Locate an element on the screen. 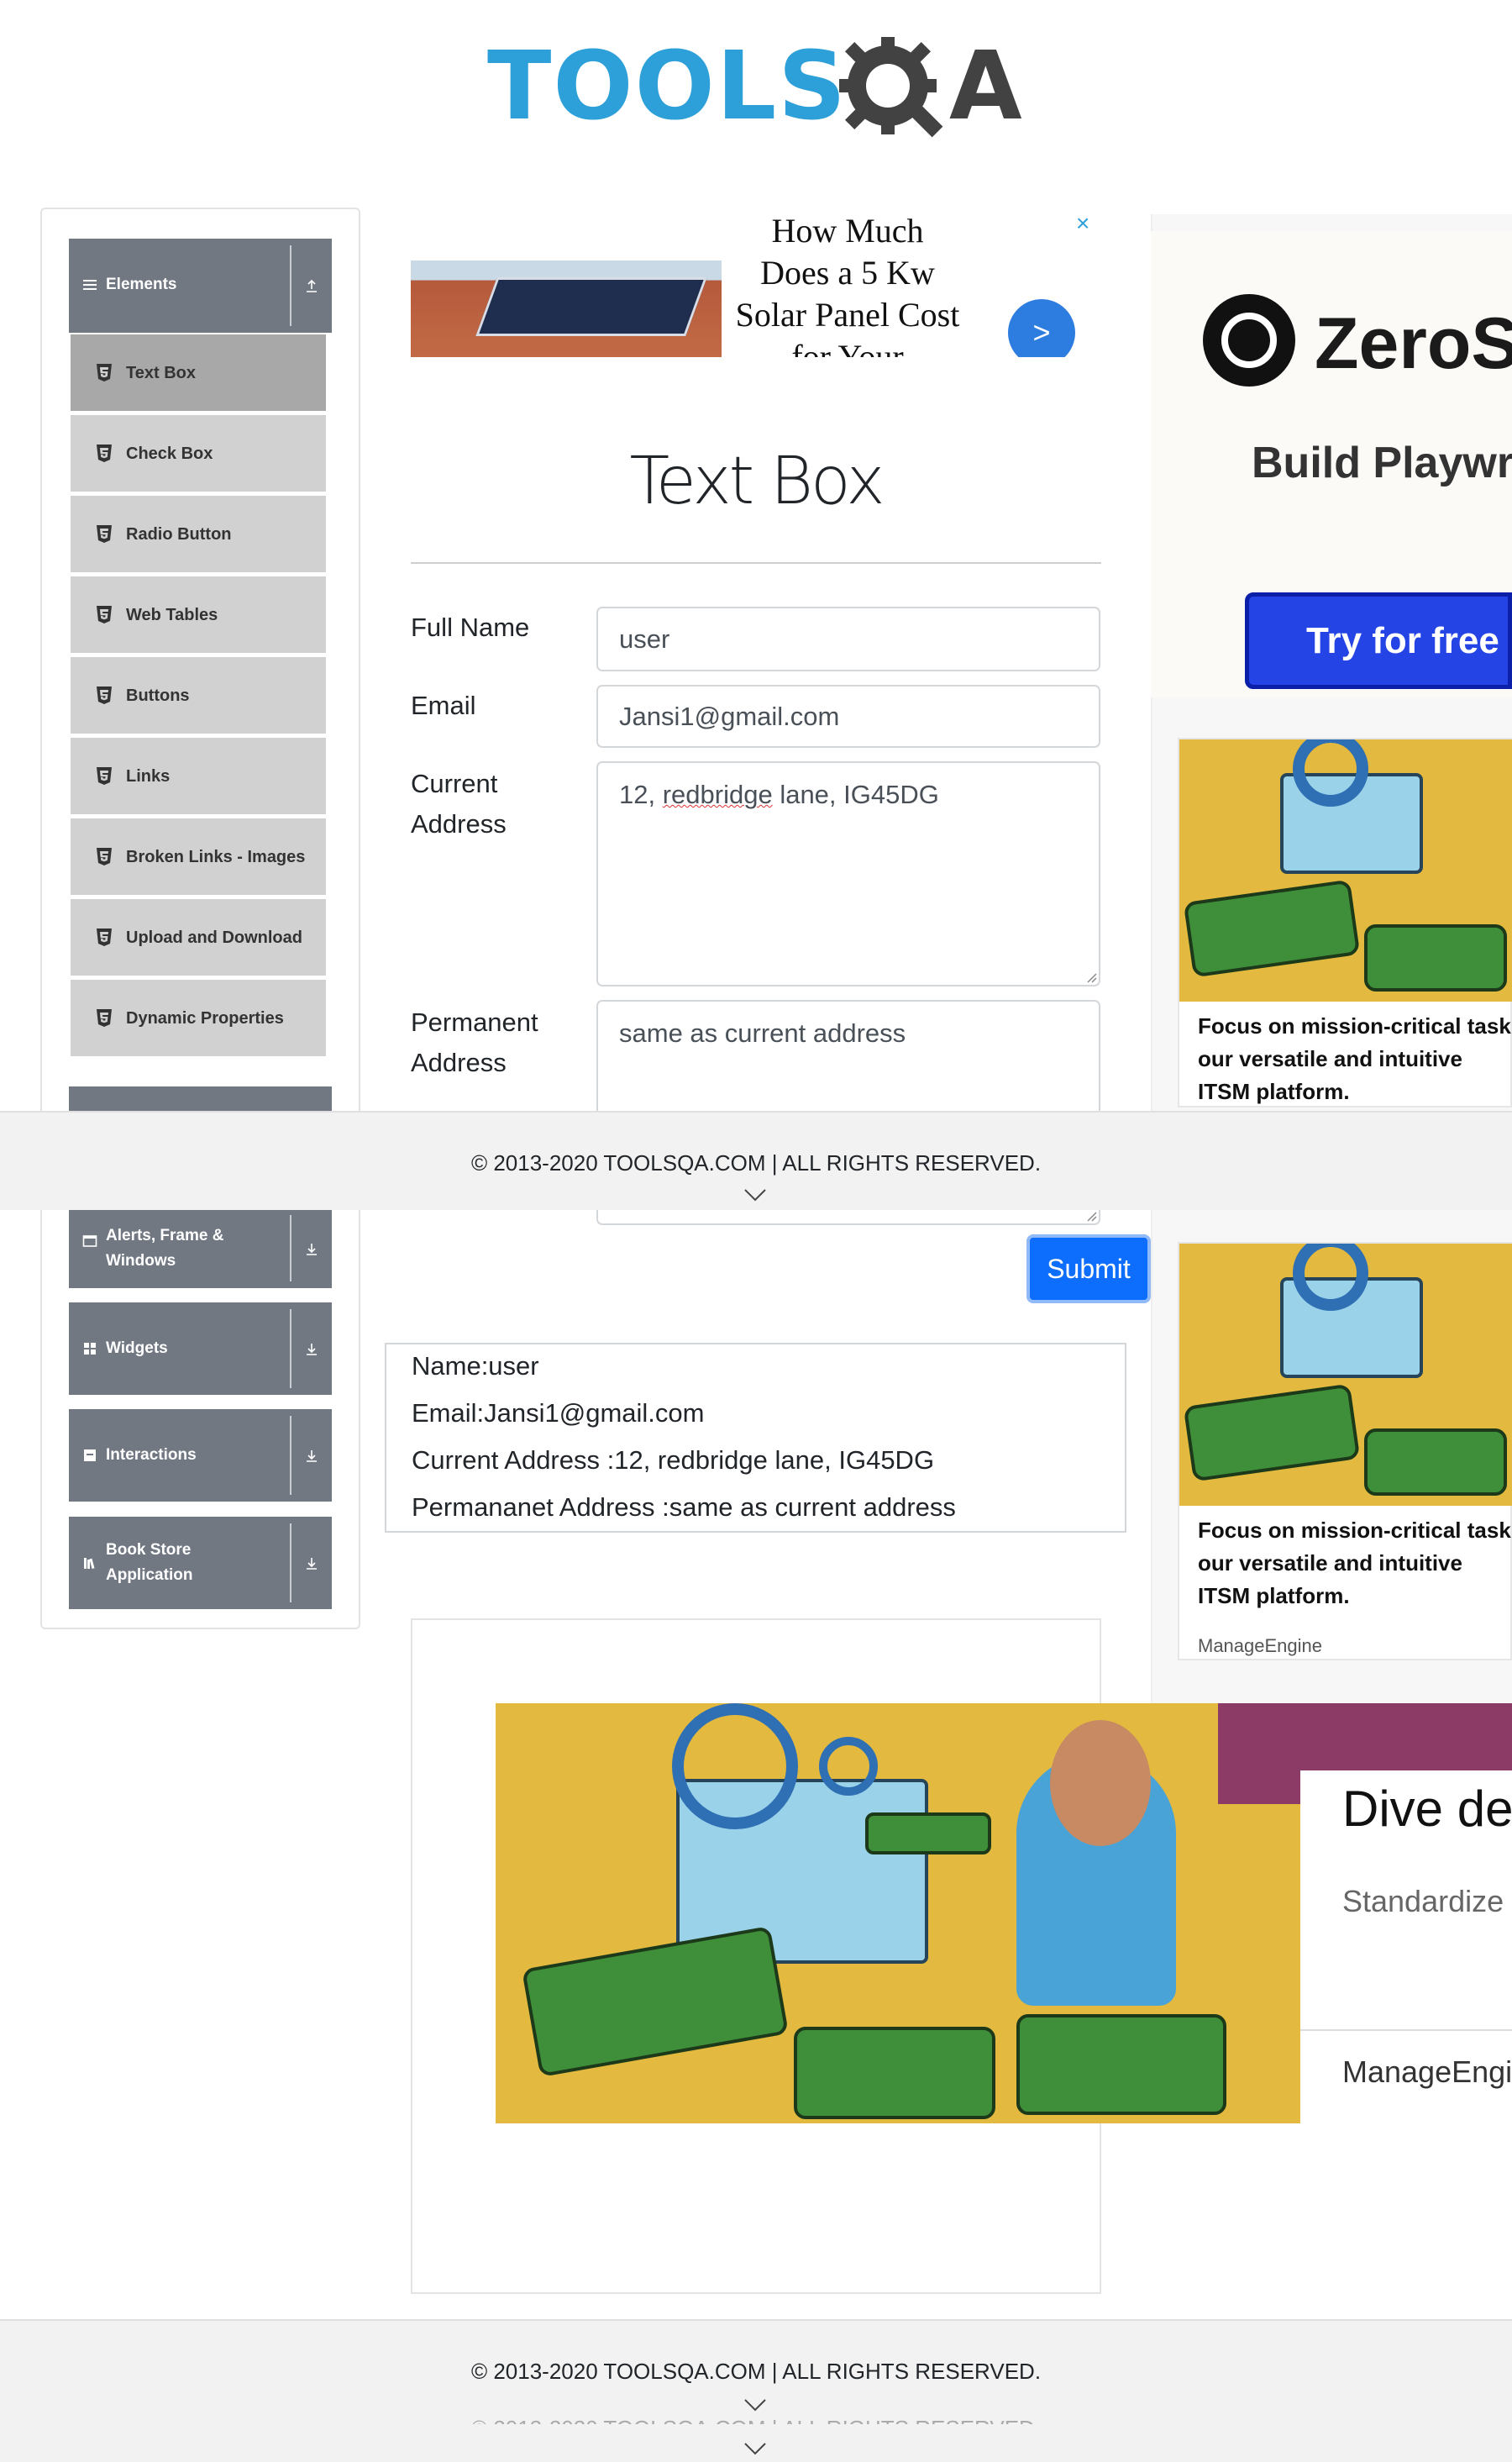 This screenshot has width=1512, height=2462. group-header-widgets: Widgets is located at coordinates (200, 1348).